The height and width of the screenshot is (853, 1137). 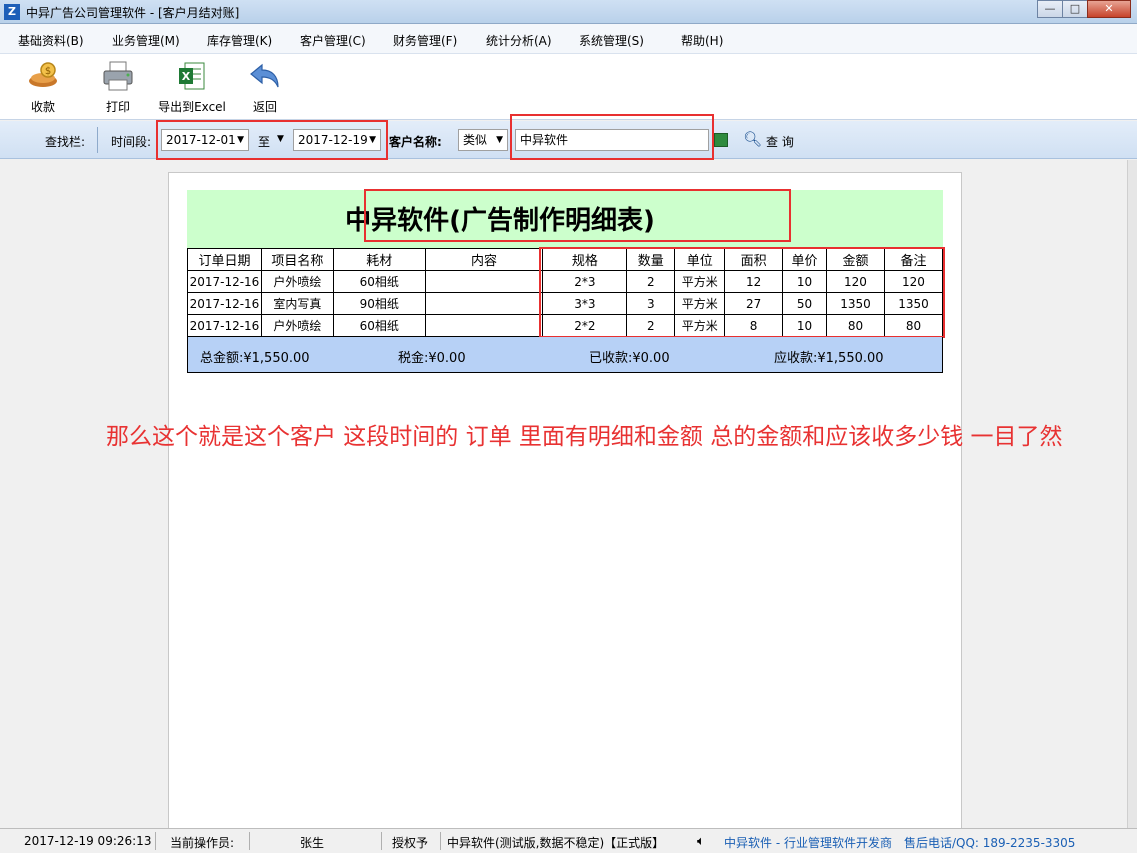 I want to click on match-mode-select: 类似 ▼, so click(x=483, y=140).